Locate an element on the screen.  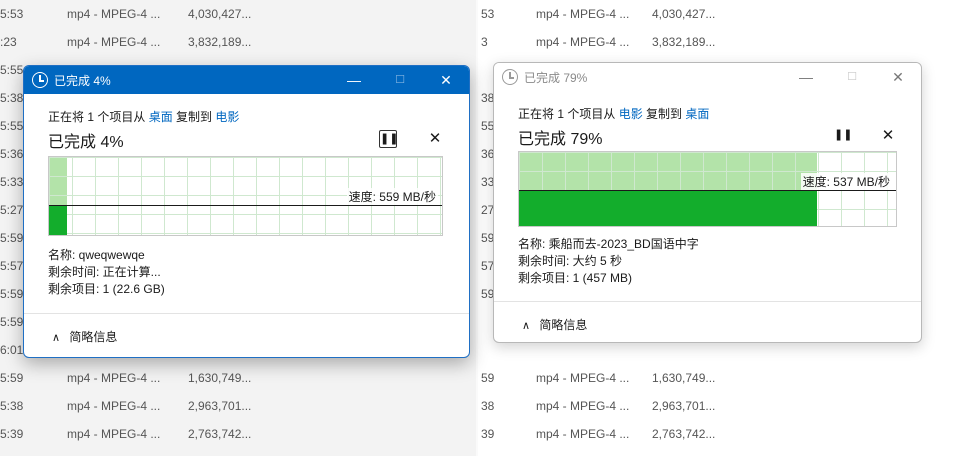
copy-description: 正在将 1 个项目从 桌面 复制到 电影 is located at coordinates (143, 116).